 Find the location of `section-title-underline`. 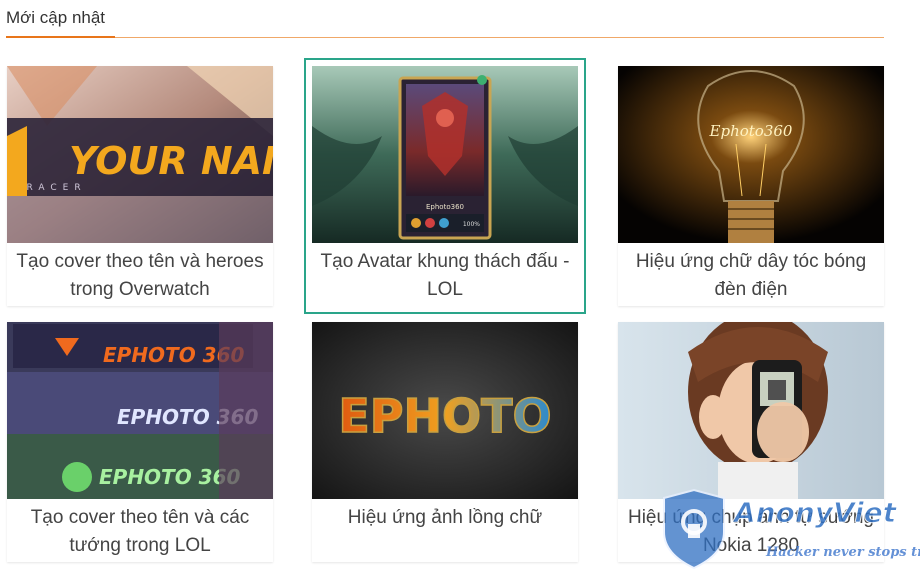

section-title-underline is located at coordinates (60, 37).